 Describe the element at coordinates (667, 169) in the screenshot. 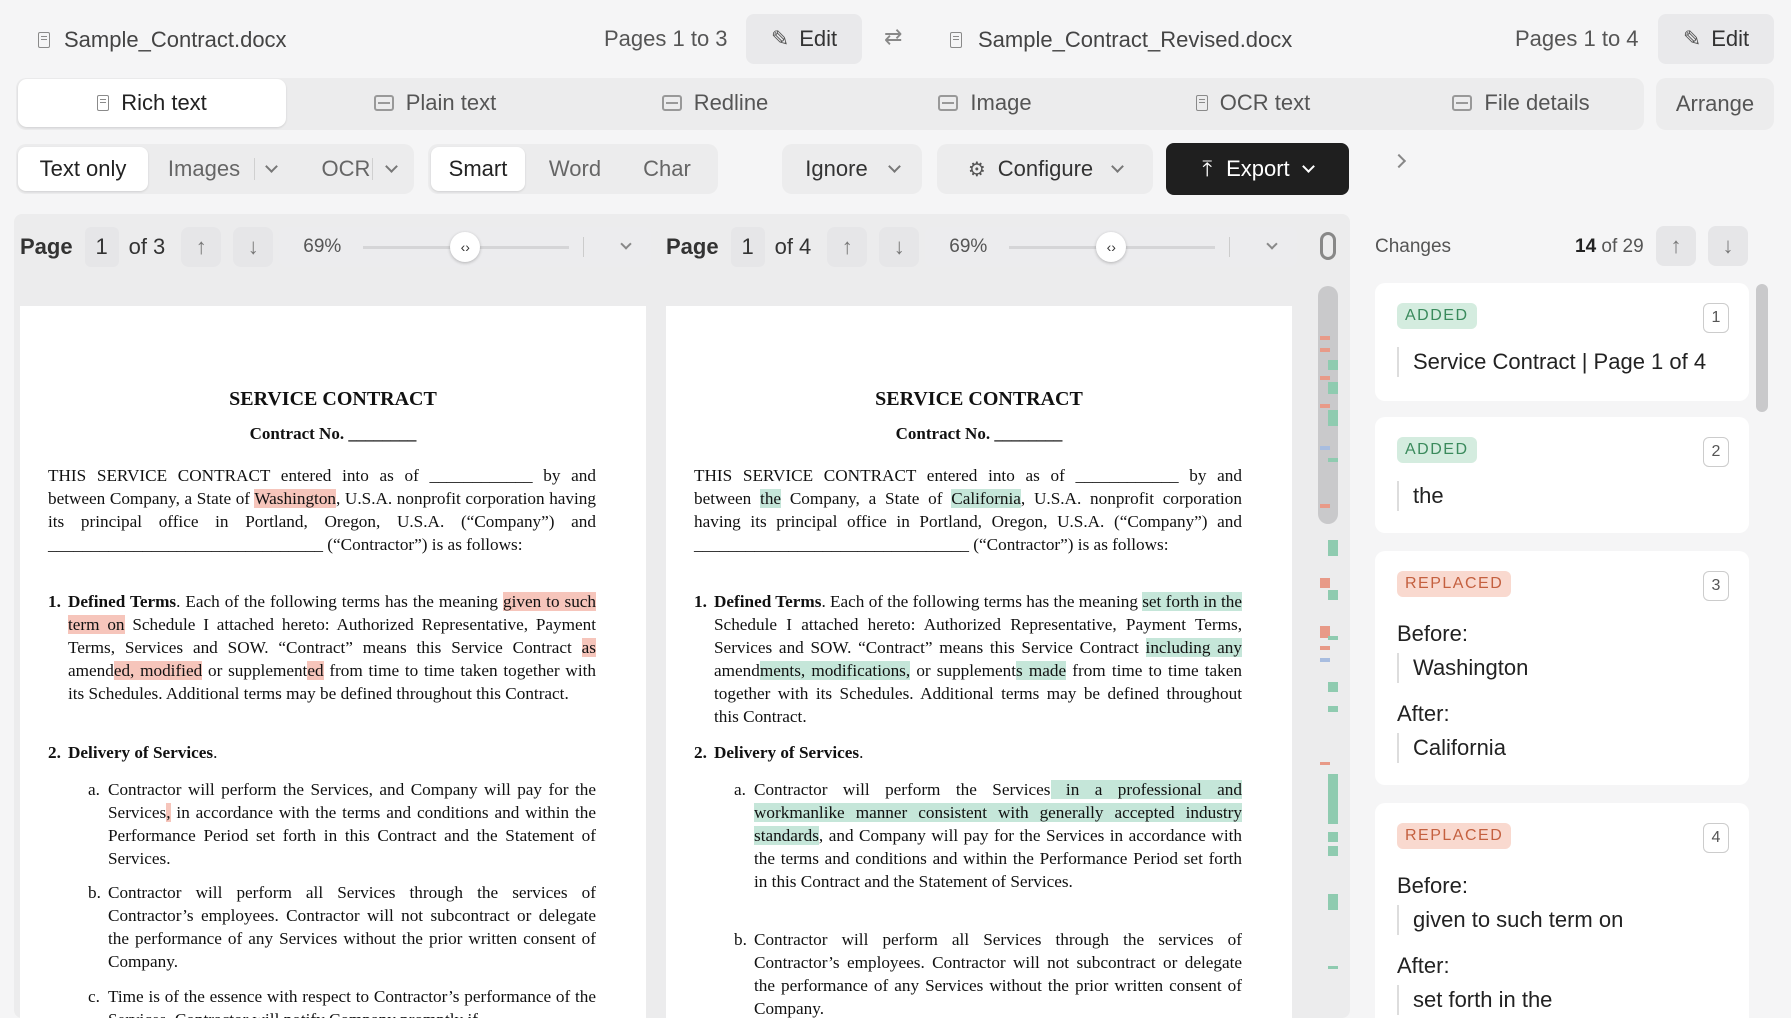

I see `char-toggle: Char` at that location.